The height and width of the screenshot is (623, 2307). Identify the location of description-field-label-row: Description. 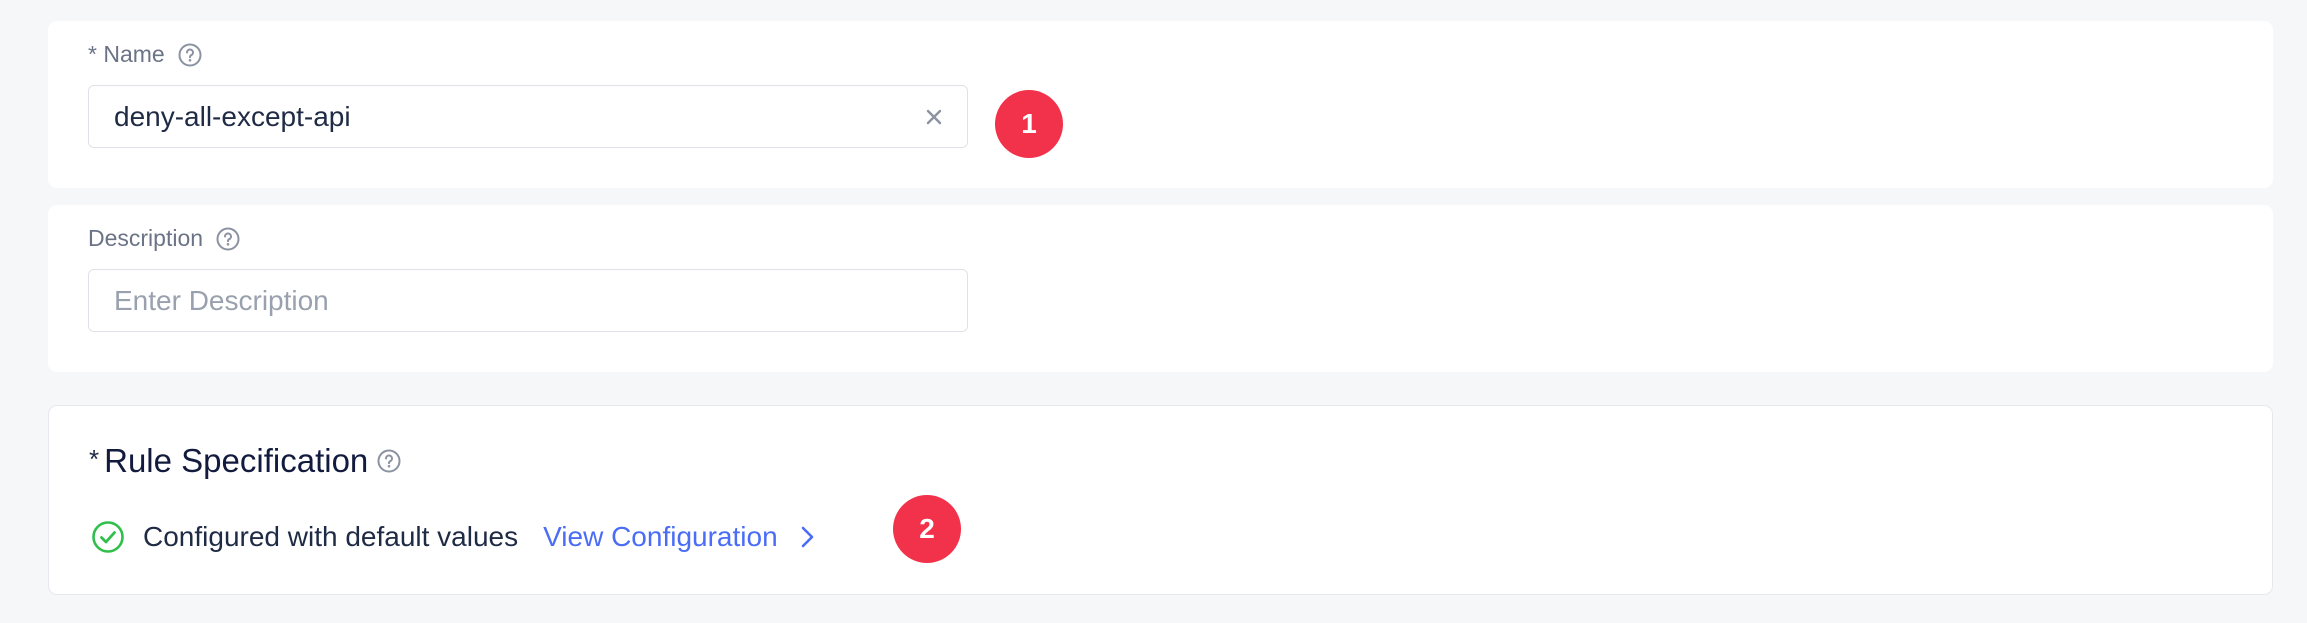
(164, 238).